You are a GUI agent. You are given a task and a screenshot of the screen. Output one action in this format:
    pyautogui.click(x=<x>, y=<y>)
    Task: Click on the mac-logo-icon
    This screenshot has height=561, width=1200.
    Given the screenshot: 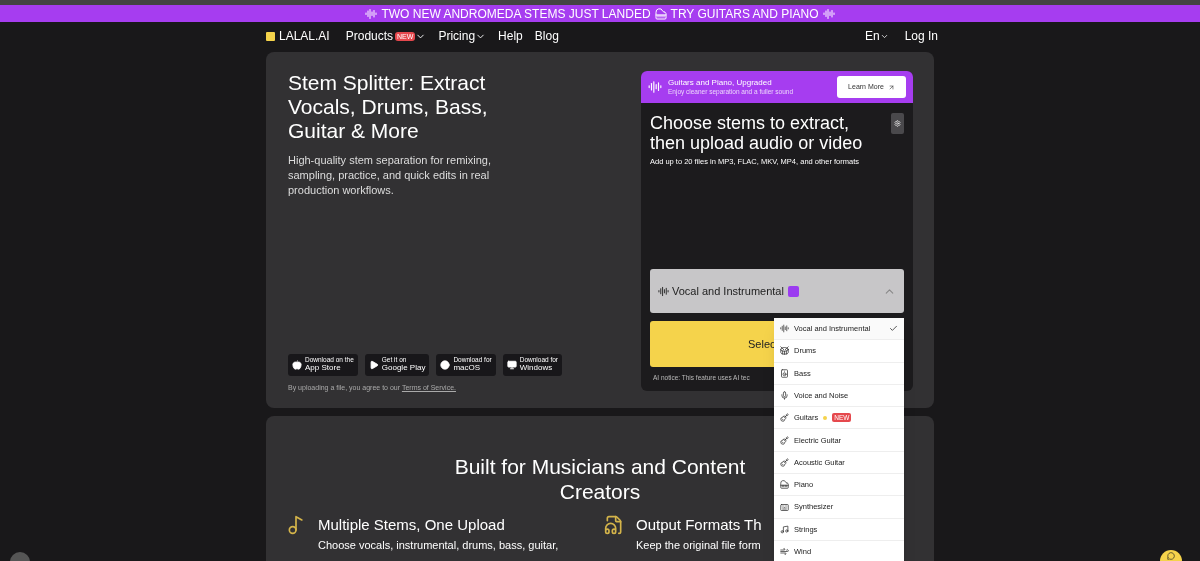 What is the action you would take?
    pyautogui.click(x=445, y=364)
    